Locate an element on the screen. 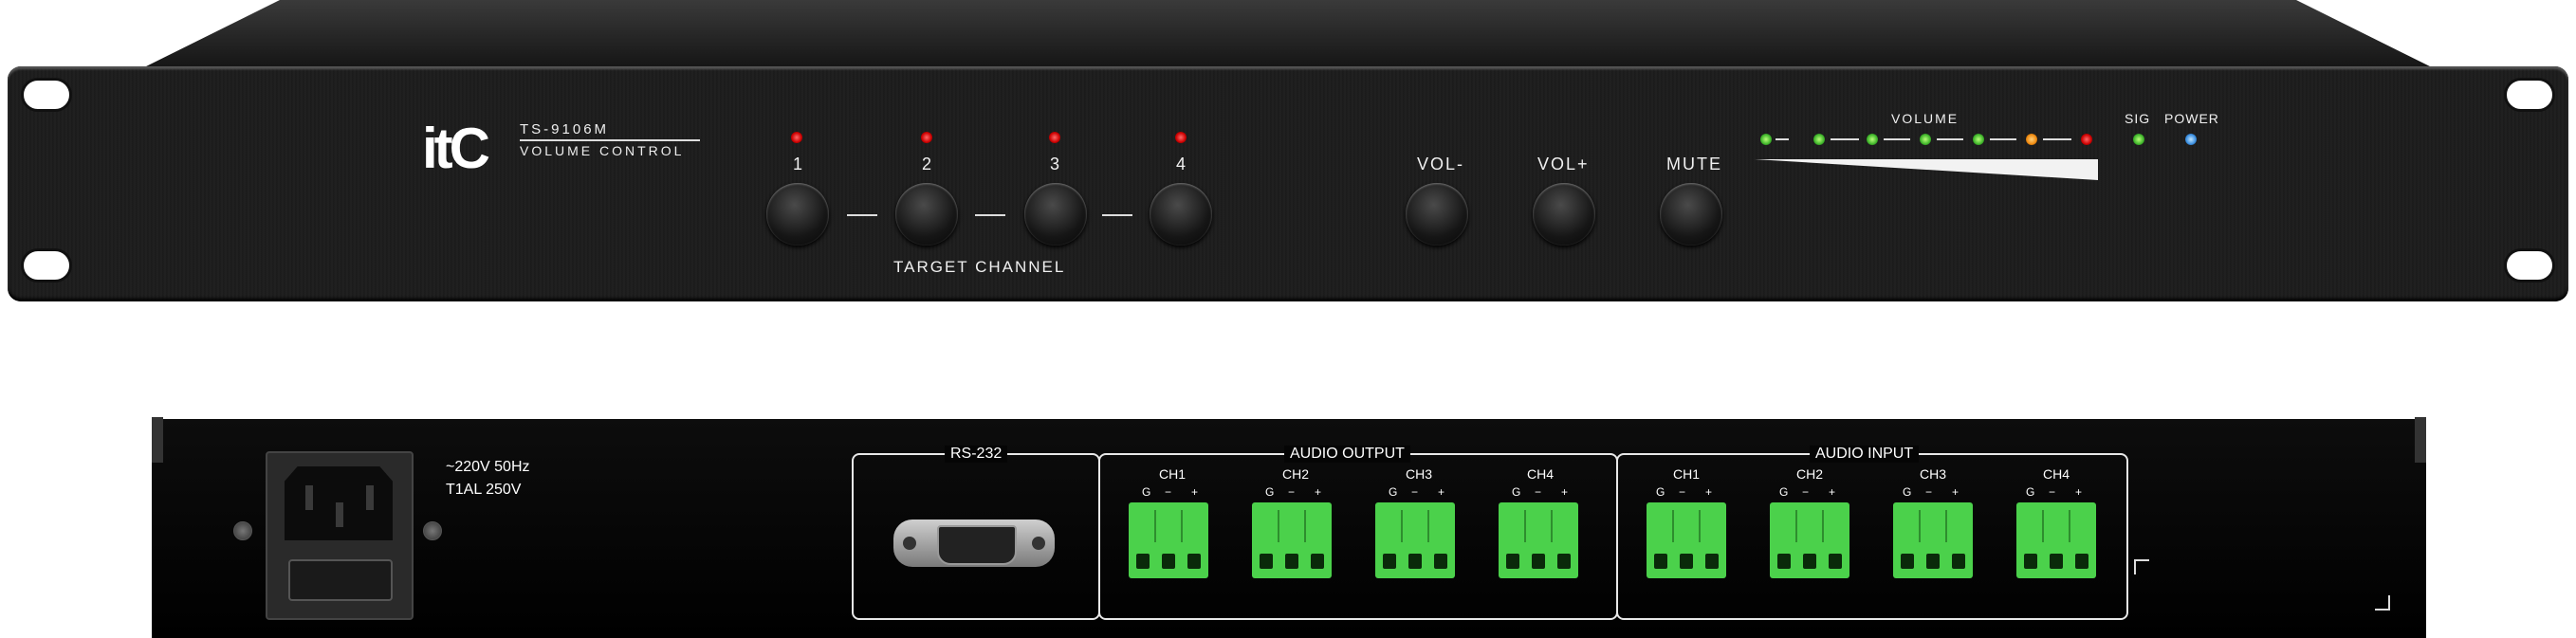 This screenshot has height=638, width=2576. vol-up-label: VOL+ is located at coordinates (1563, 164).